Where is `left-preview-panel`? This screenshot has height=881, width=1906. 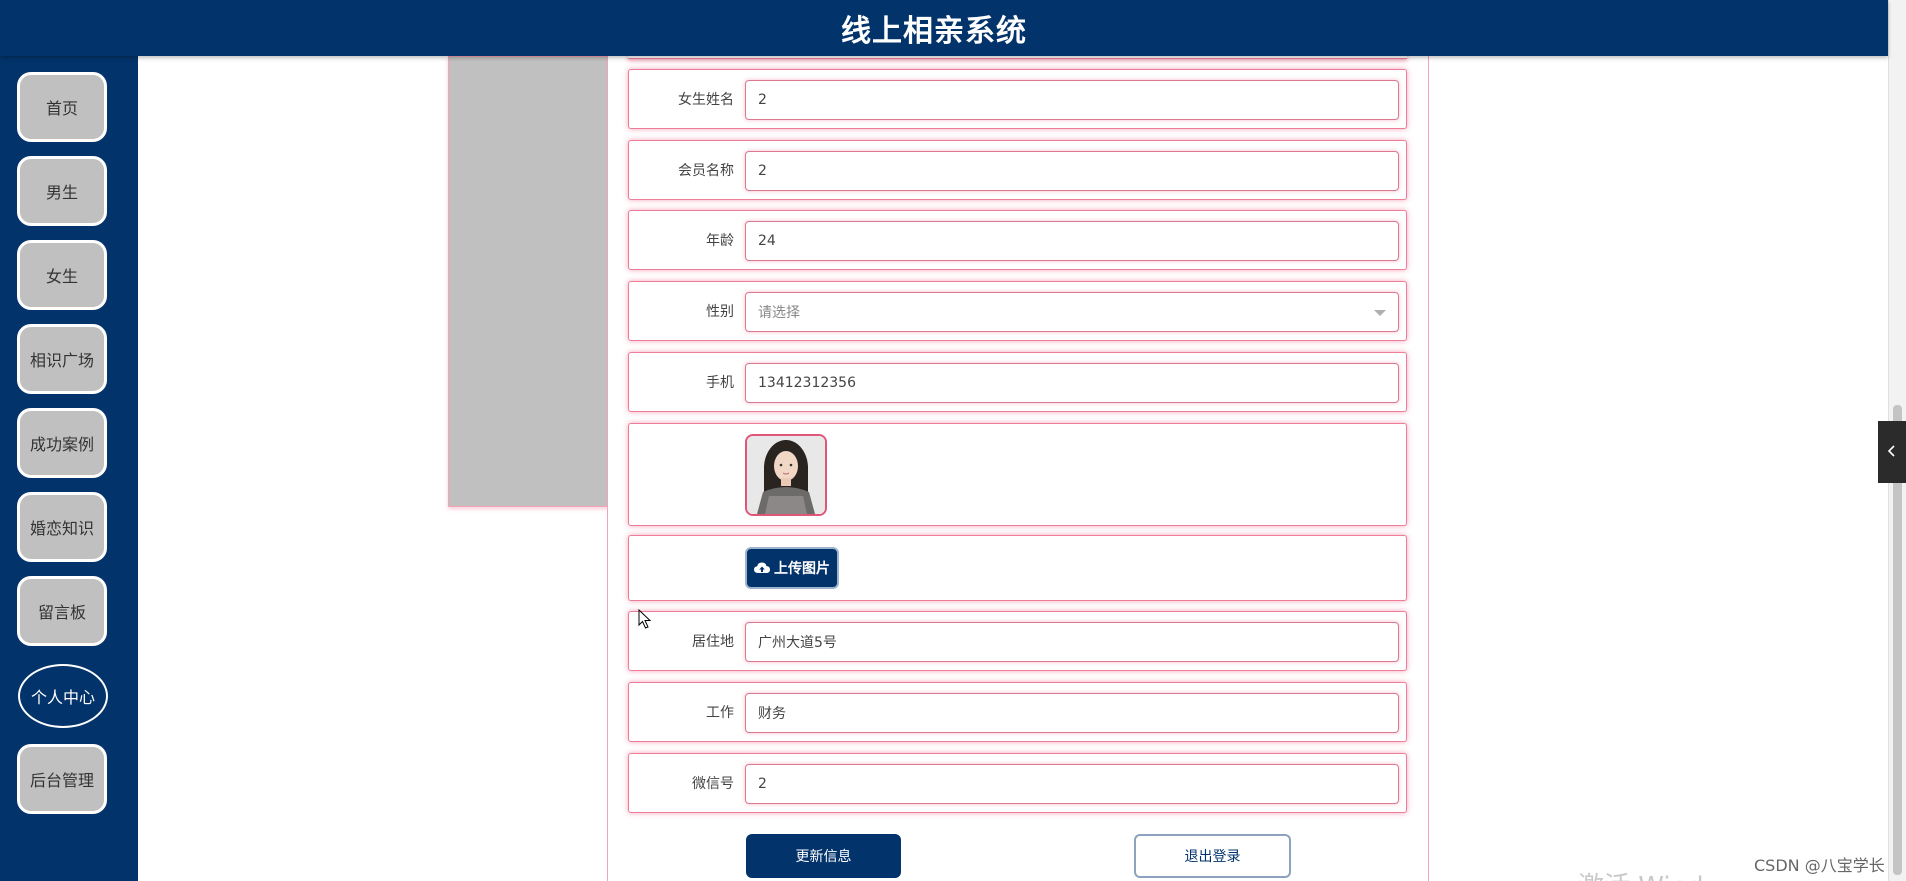
left-preview-panel is located at coordinates (528, 281).